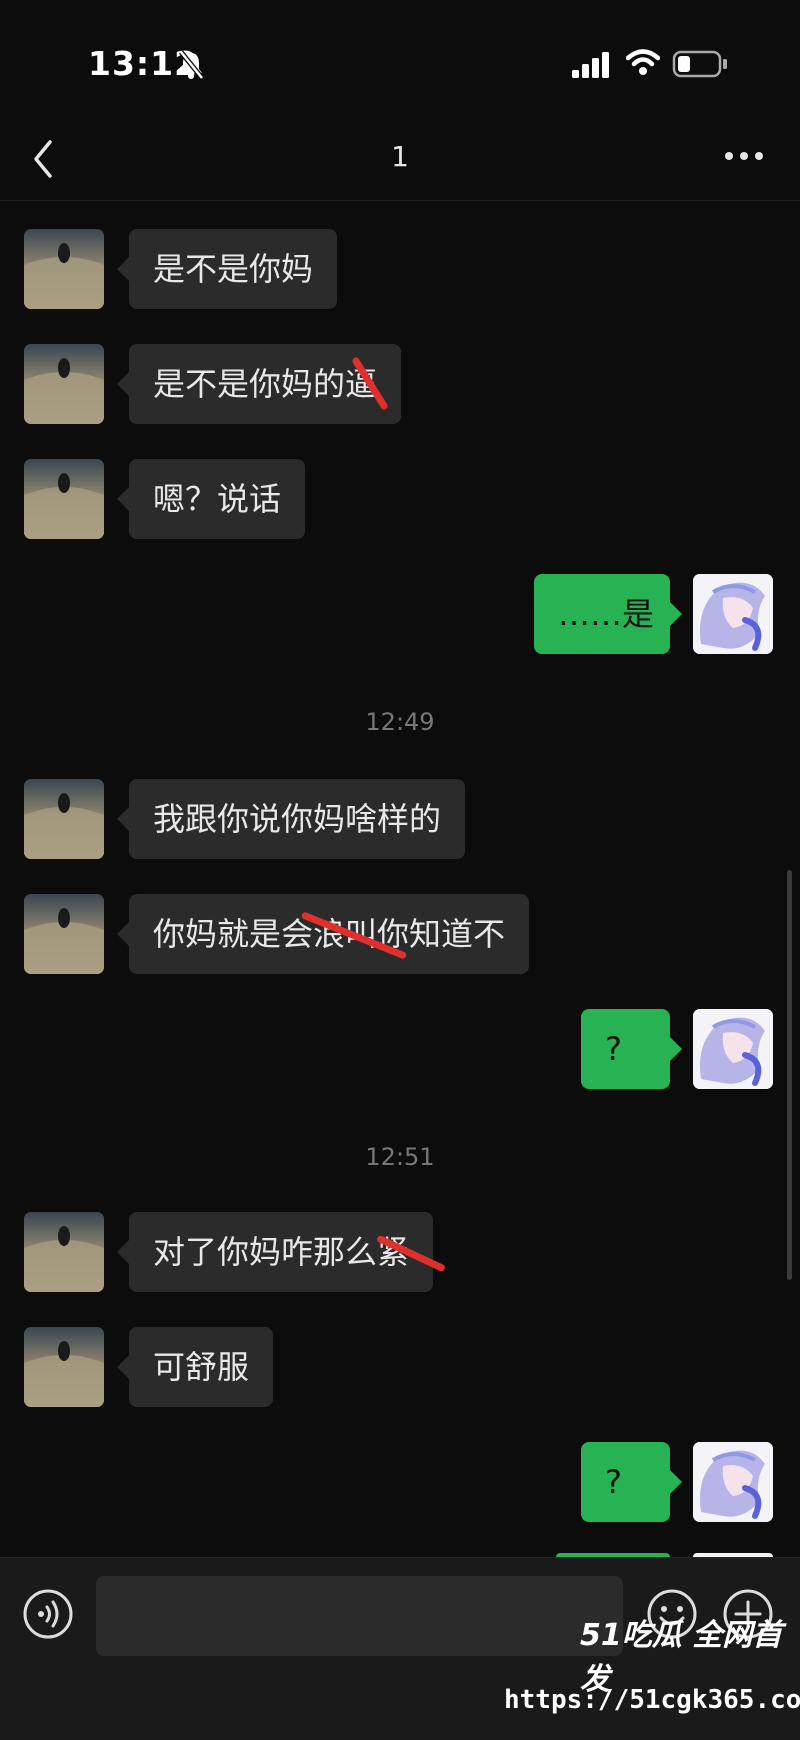 The image size is (800, 1740). What do you see at coordinates (48, 1614) in the screenshot?
I see `voice-icon` at bounding box center [48, 1614].